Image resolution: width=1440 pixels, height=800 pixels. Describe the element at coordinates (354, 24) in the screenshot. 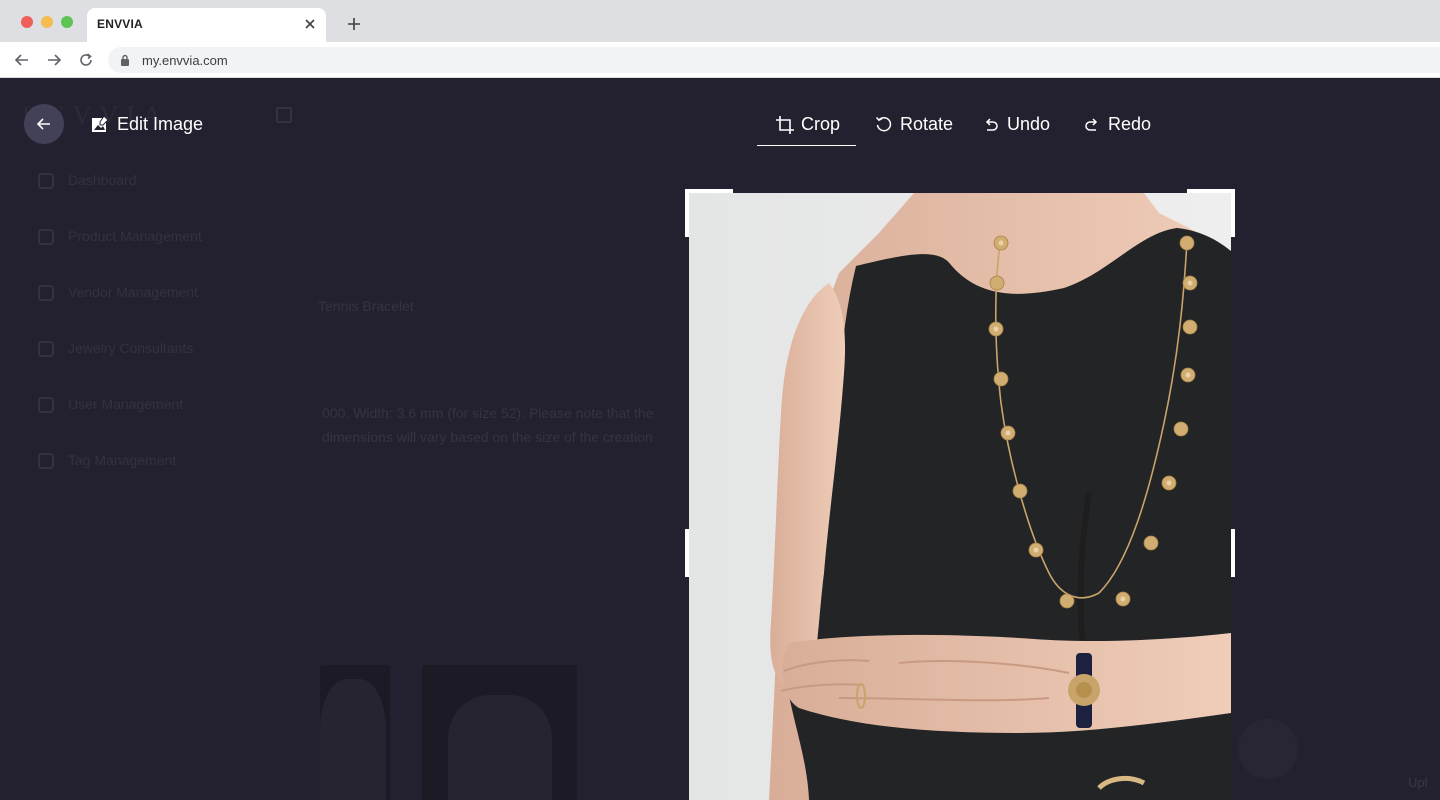

I see `new-tab-icon` at that location.